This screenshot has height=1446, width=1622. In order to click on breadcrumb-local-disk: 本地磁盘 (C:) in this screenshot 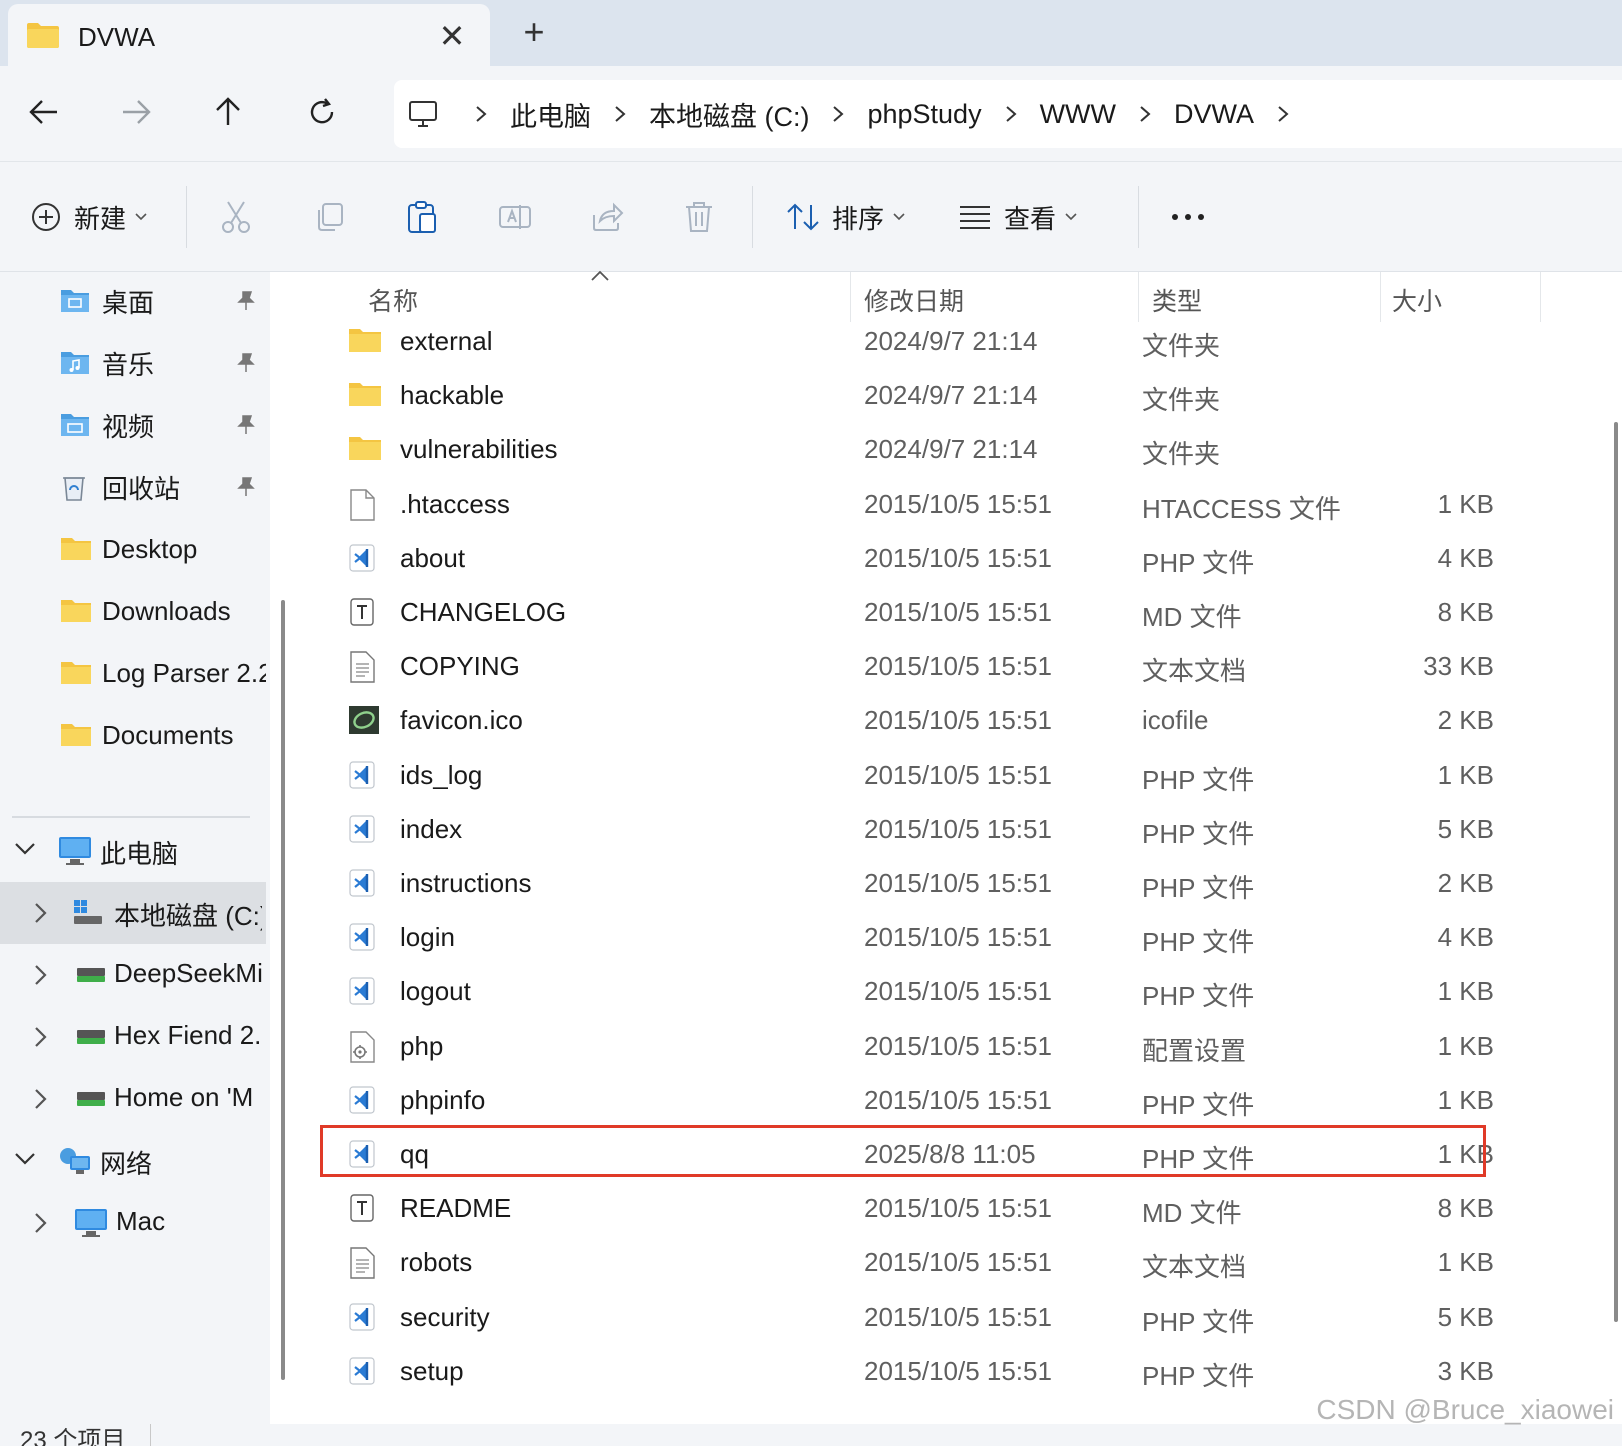, I will do `click(729, 114)`.